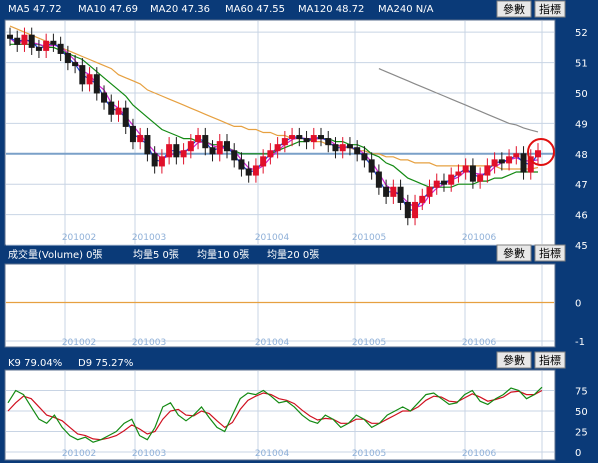 This screenshot has width=598, height=463. I want to click on price-y-tick-label: 47, so click(581, 185).